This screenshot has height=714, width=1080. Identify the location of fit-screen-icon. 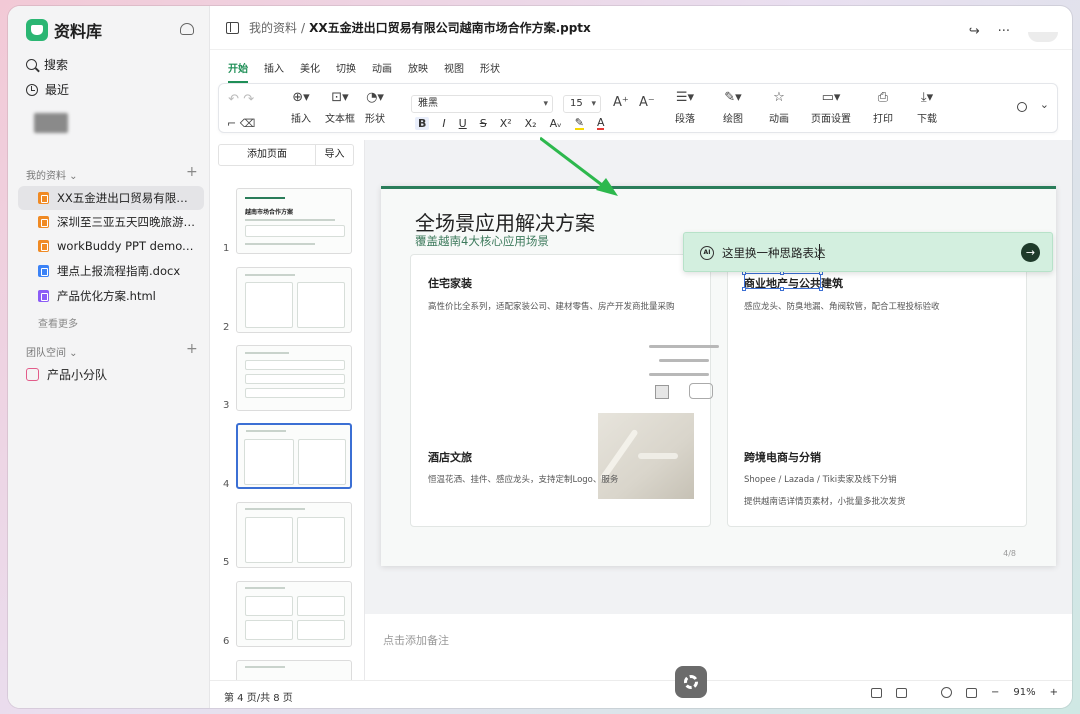
(971, 692).